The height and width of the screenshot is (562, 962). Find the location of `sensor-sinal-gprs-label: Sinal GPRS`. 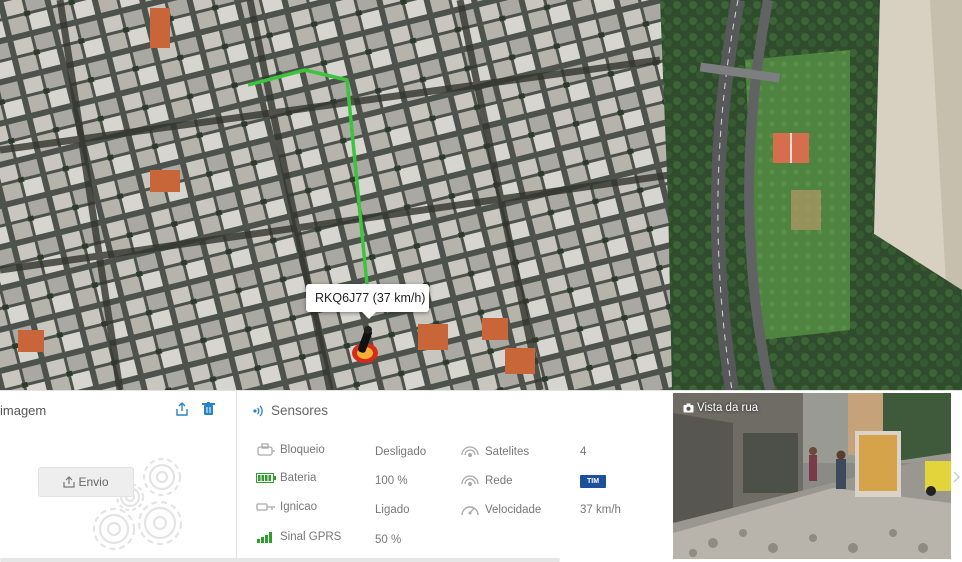

sensor-sinal-gprs-label: Sinal GPRS is located at coordinates (311, 537).